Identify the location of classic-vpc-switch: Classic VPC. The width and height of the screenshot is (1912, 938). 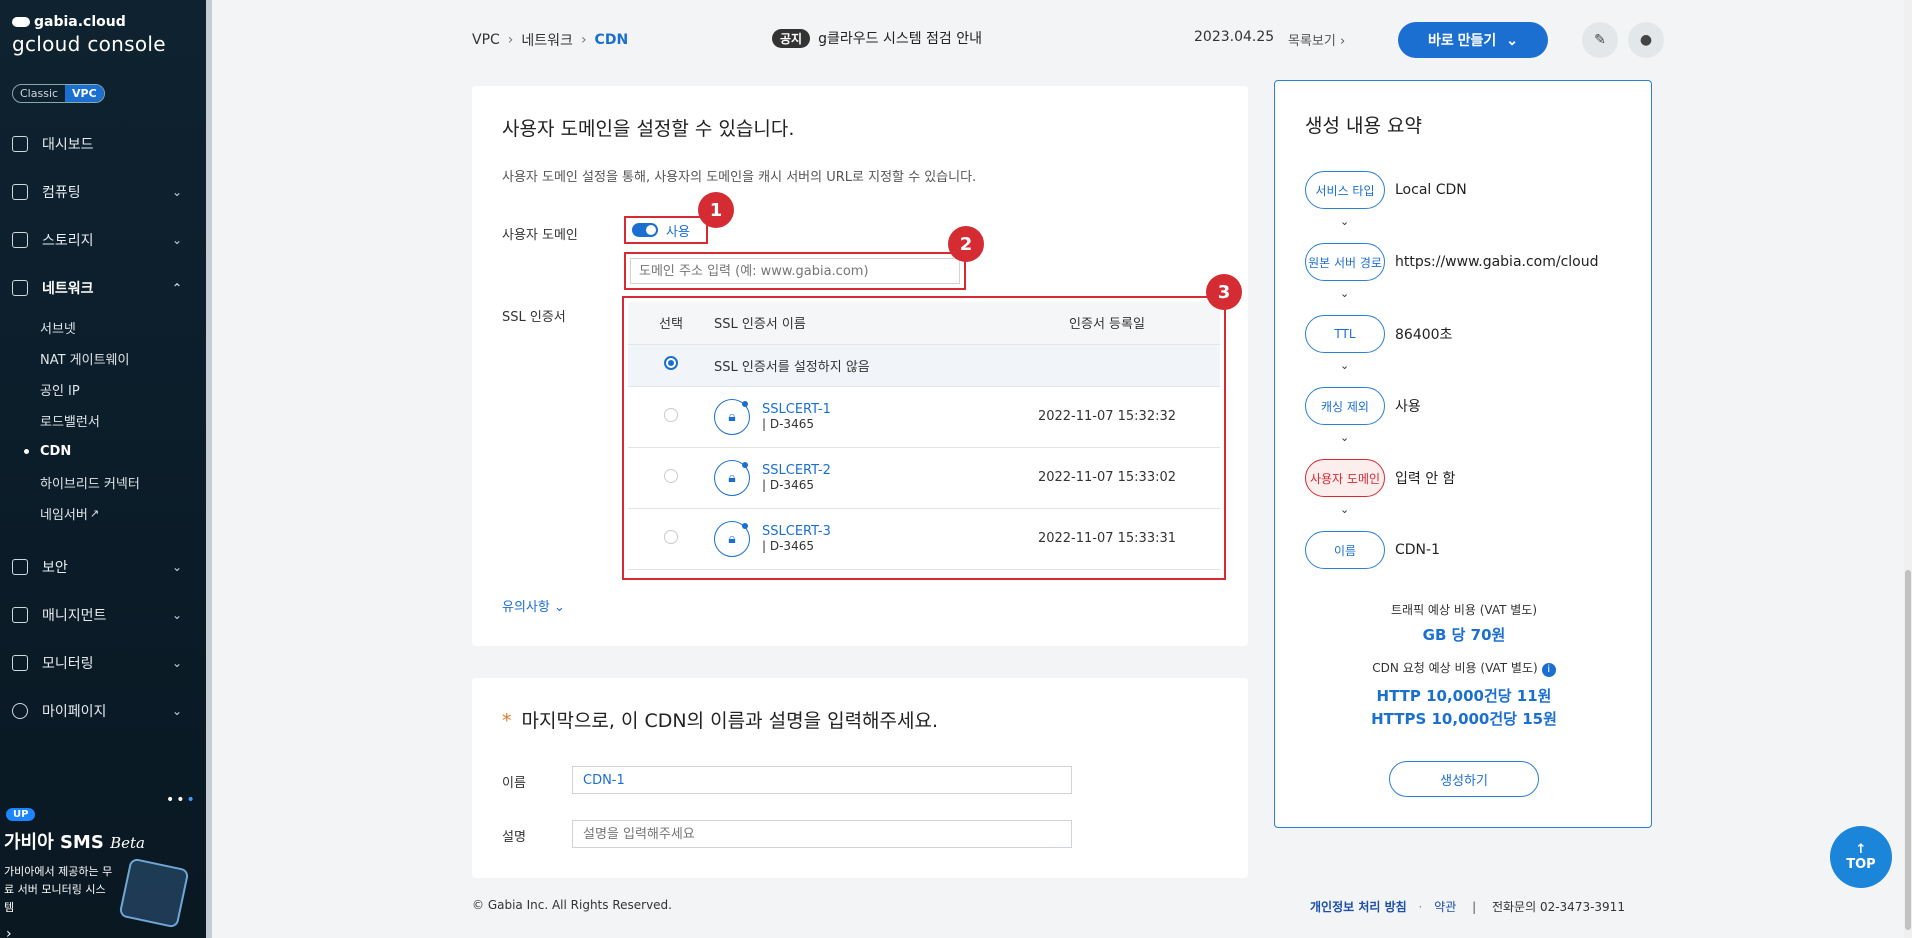
(58, 93).